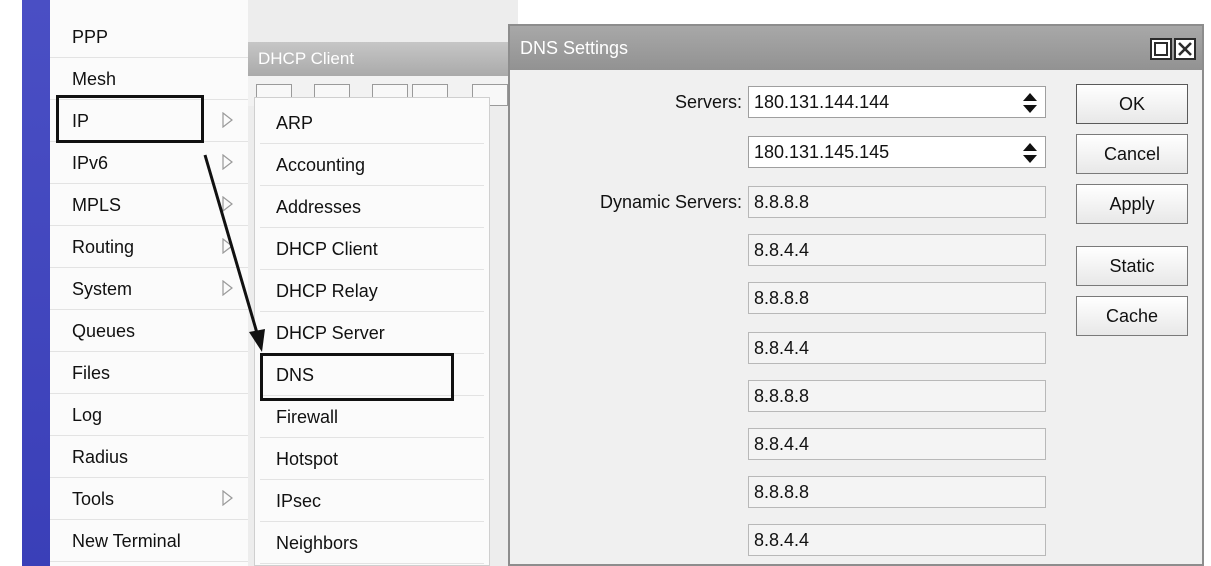 This screenshot has width=1211, height=566. Describe the element at coordinates (87, 415) in the screenshot. I see `menu-item-label: Log` at that location.